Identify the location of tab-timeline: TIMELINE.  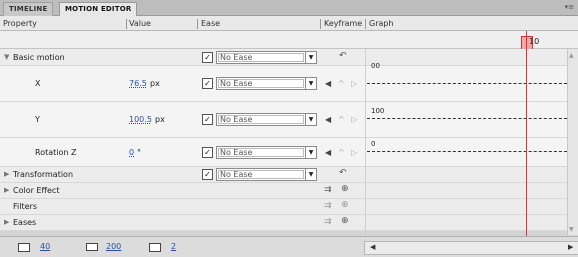
(28, 9).